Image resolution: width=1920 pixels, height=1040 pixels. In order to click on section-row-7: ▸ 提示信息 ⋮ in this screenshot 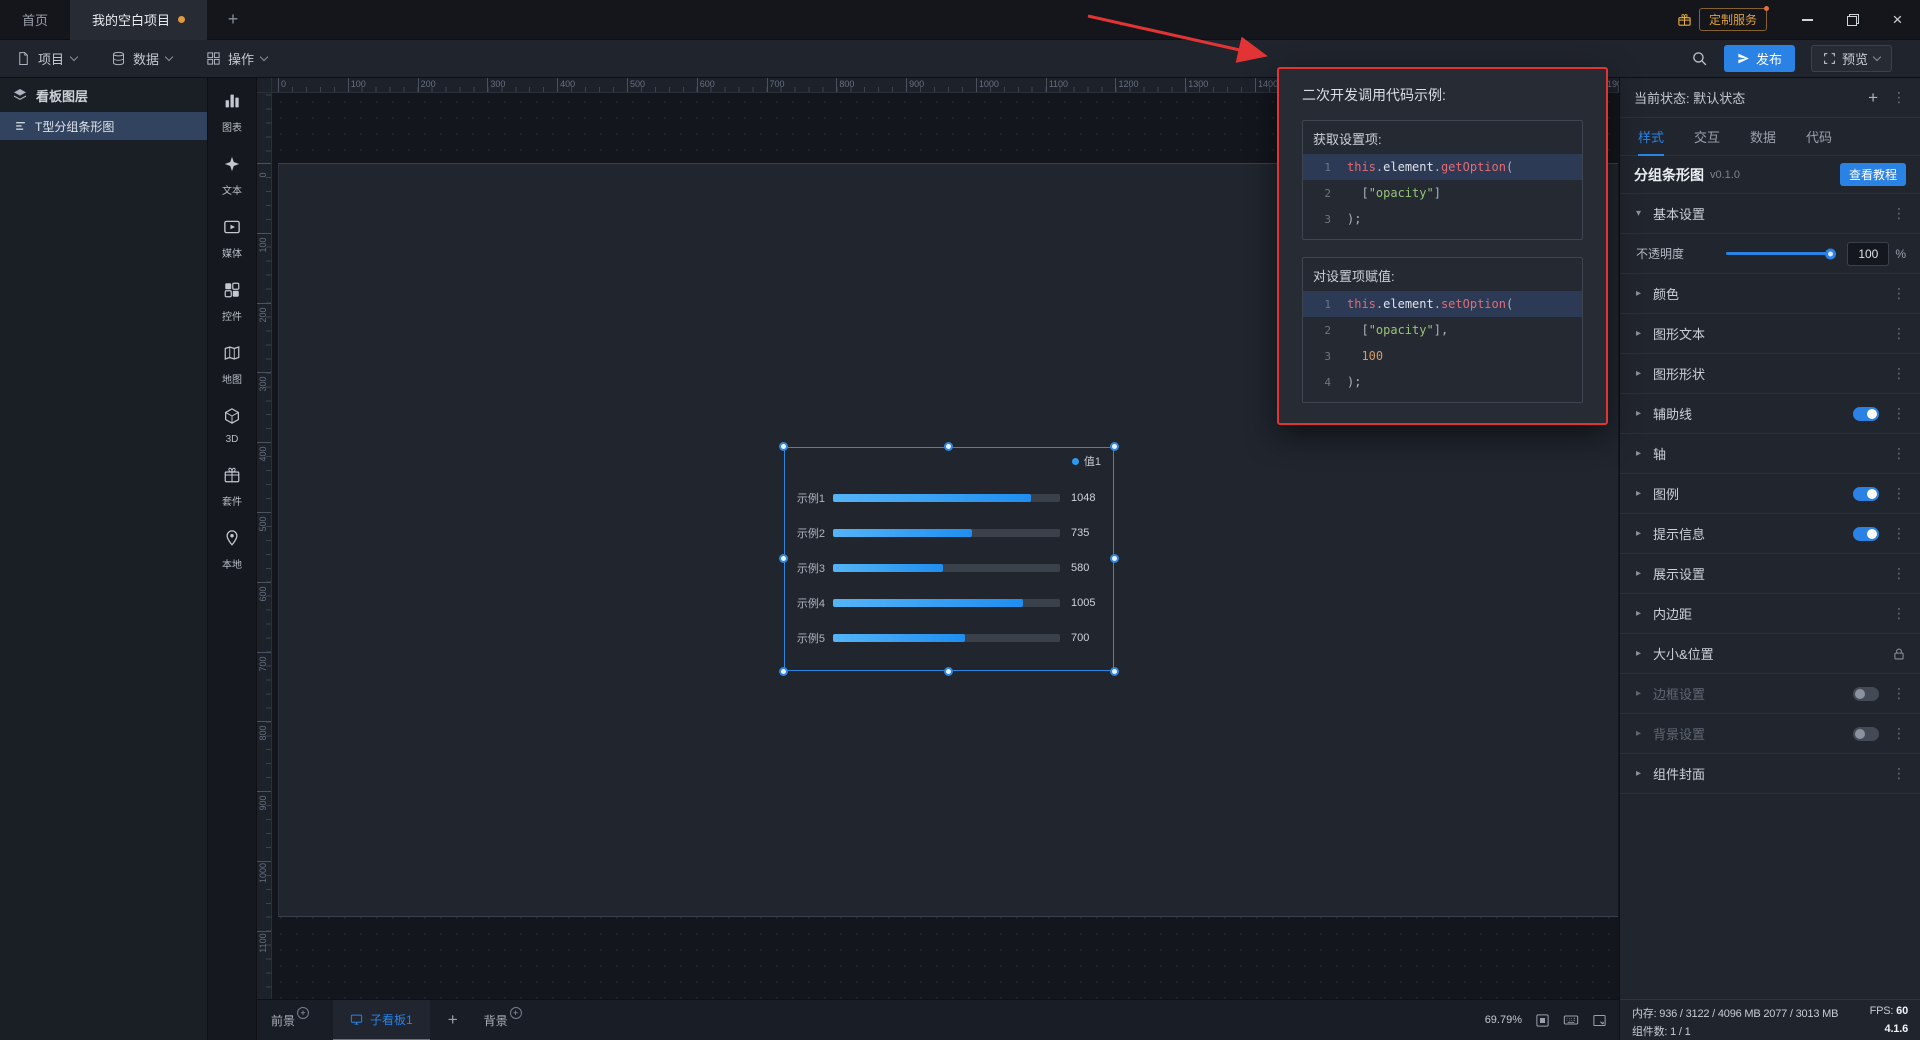, I will do `click(1770, 534)`.